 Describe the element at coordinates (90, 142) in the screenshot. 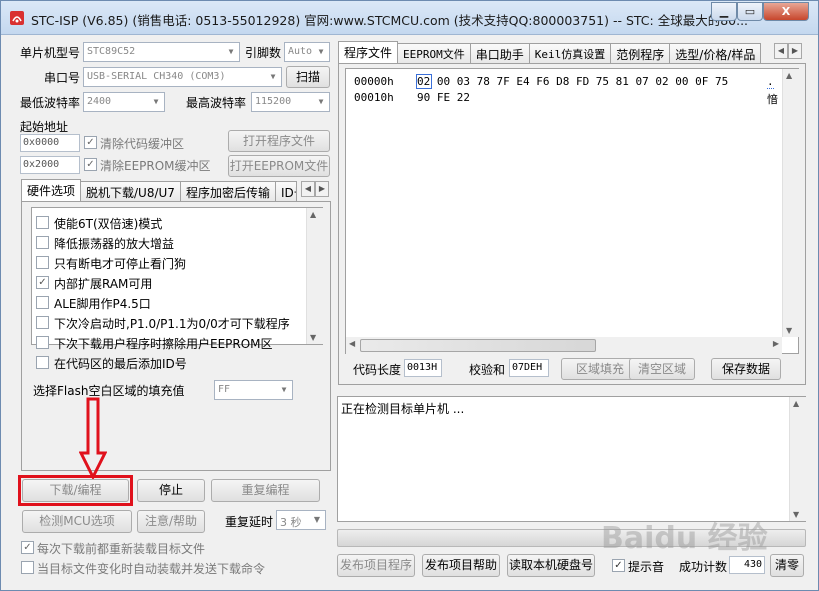

I see `clear-code-checkbox: ✓` at that location.